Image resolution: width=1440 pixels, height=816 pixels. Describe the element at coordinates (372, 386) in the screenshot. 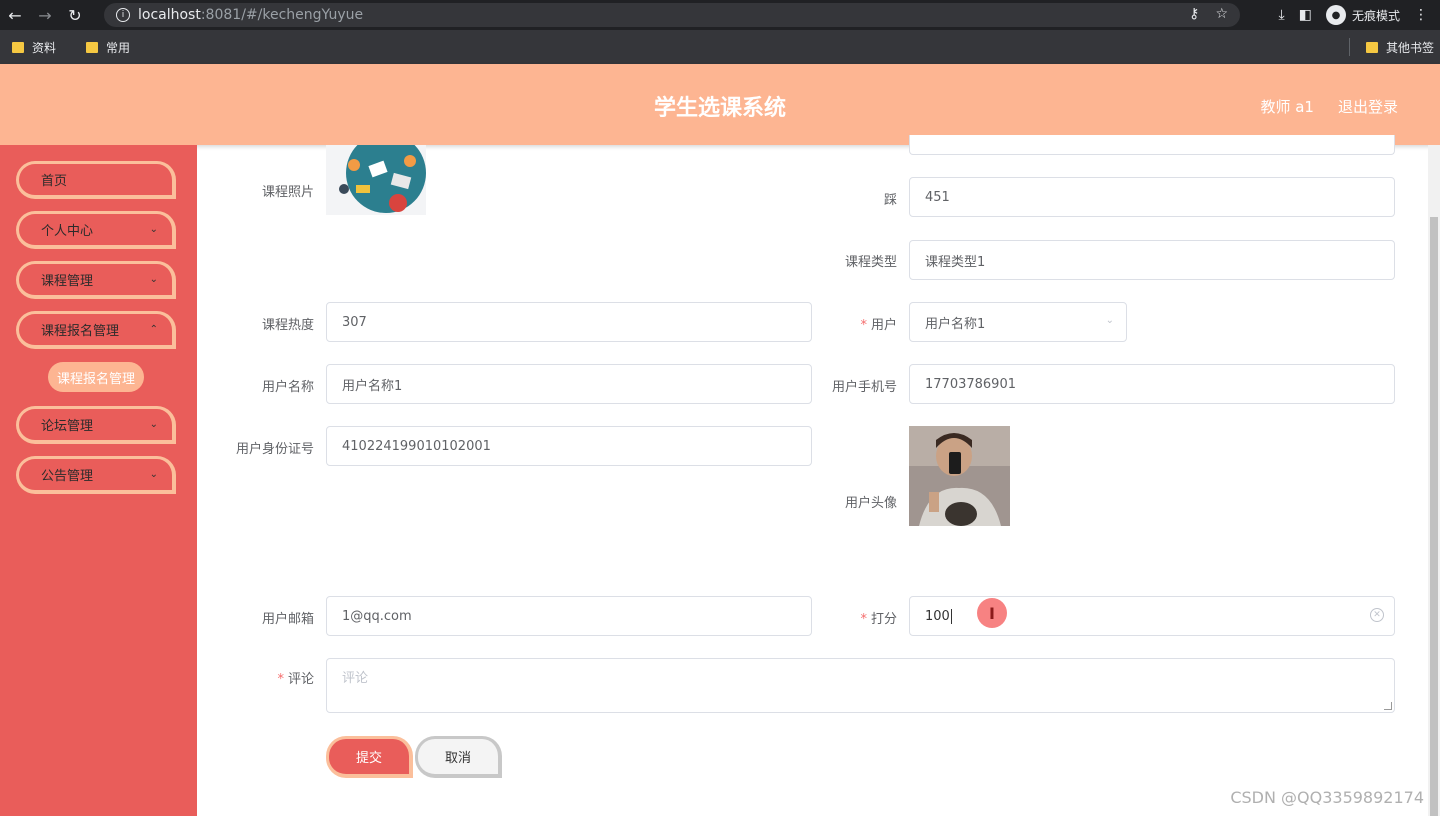

I see `username-value: 用户名称1` at that location.